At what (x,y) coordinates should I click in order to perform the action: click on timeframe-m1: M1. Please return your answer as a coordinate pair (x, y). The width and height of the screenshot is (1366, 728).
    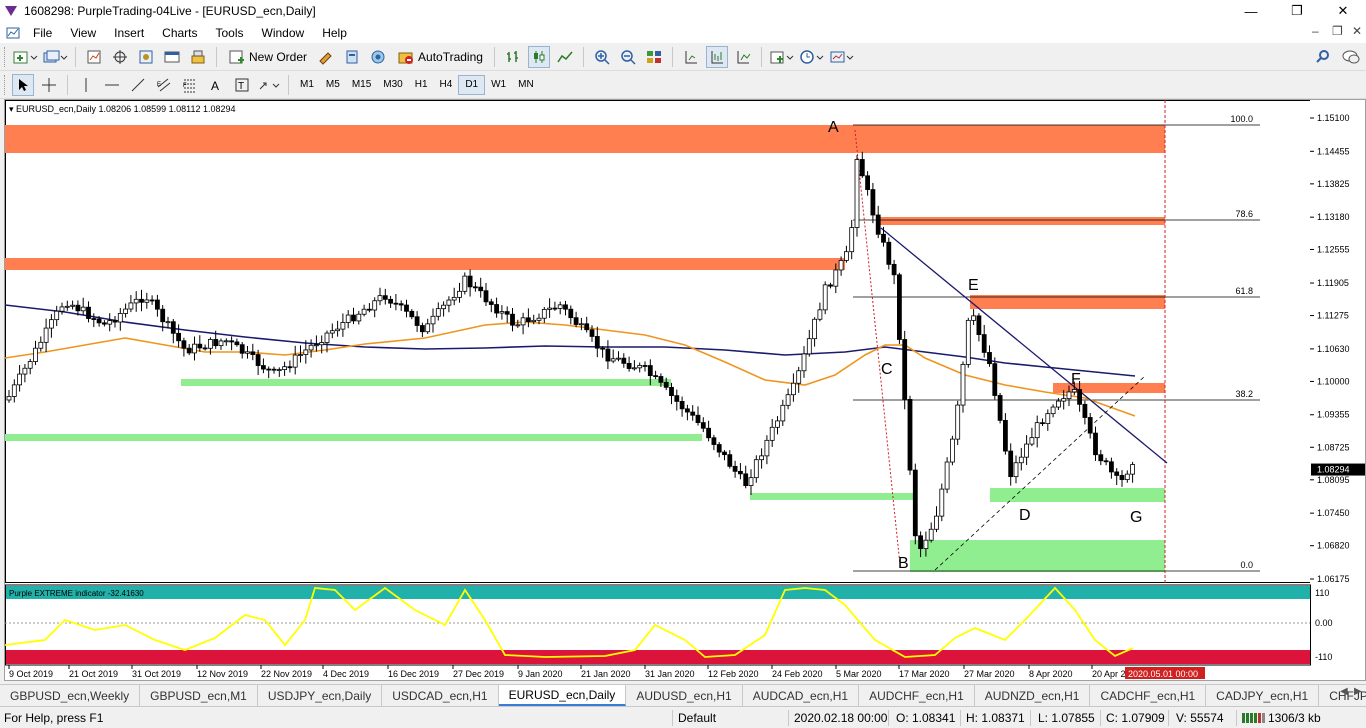
    Looking at the image, I should click on (307, 85).